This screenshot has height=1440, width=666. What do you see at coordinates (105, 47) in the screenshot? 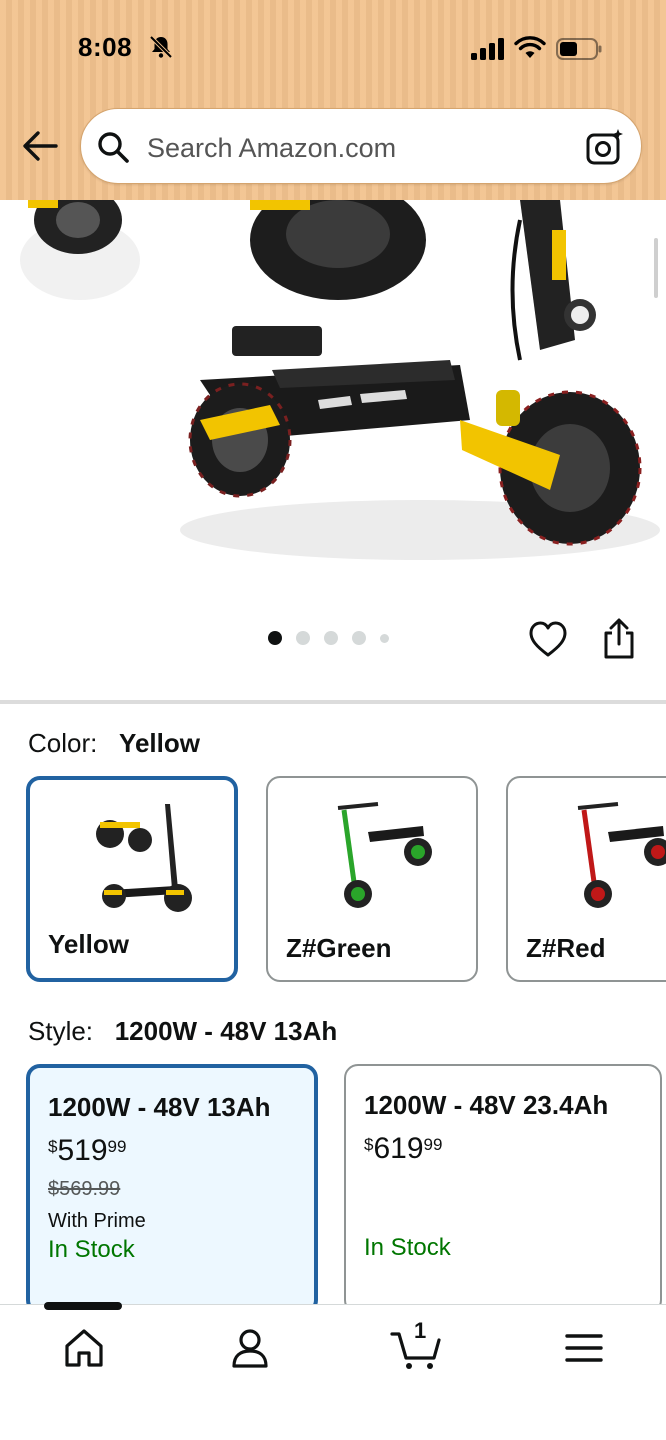
I see `status-time: 8:08` at bounding box center [105, 47].